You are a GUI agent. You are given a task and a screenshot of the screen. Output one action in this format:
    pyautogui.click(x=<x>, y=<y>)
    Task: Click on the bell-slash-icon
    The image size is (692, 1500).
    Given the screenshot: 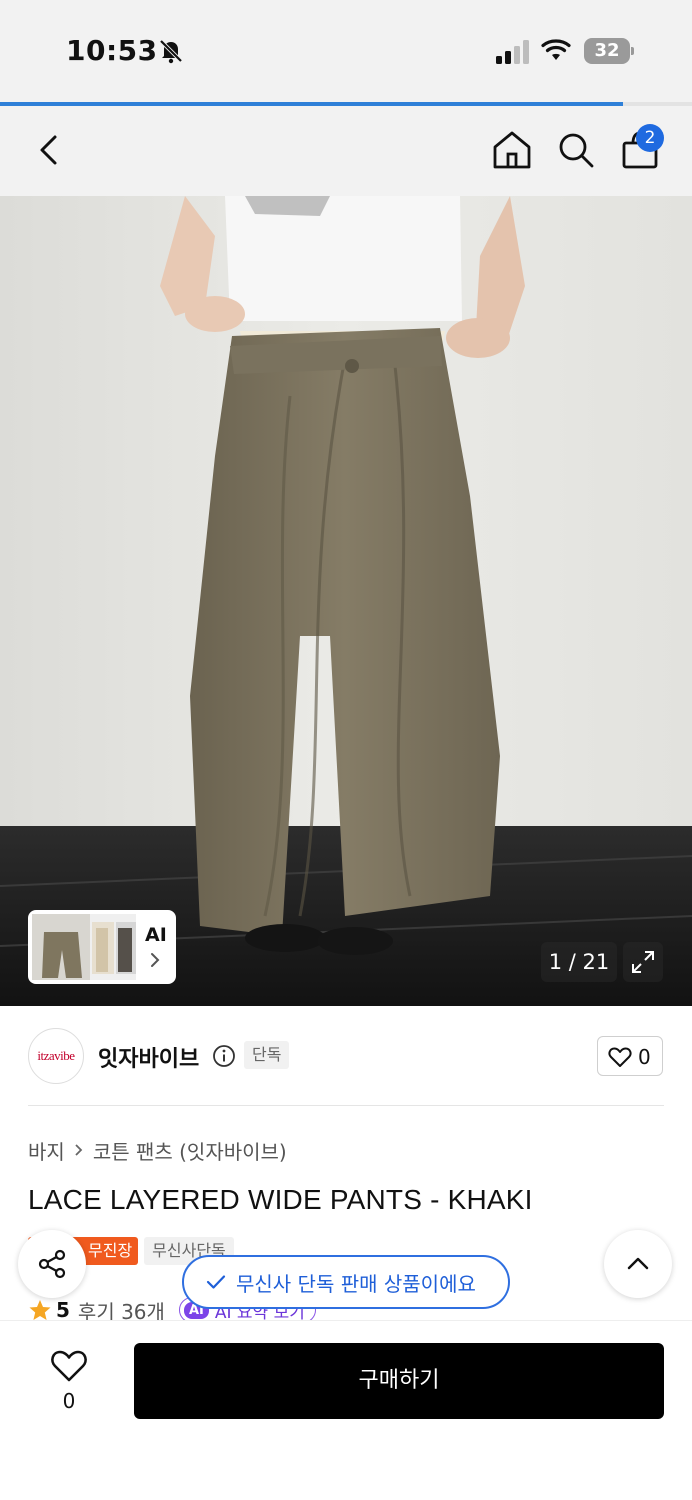 What is the action you would take?
    pyautogui.click(x=171, y=51)
    